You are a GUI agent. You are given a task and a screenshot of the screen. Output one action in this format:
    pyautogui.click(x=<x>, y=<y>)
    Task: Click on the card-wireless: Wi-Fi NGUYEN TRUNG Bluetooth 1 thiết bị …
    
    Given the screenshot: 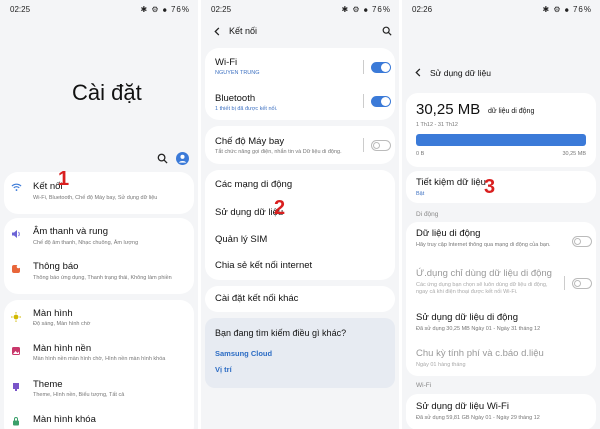 What is the action you would take?
    pyautogui.click(x=300, y=84)
    